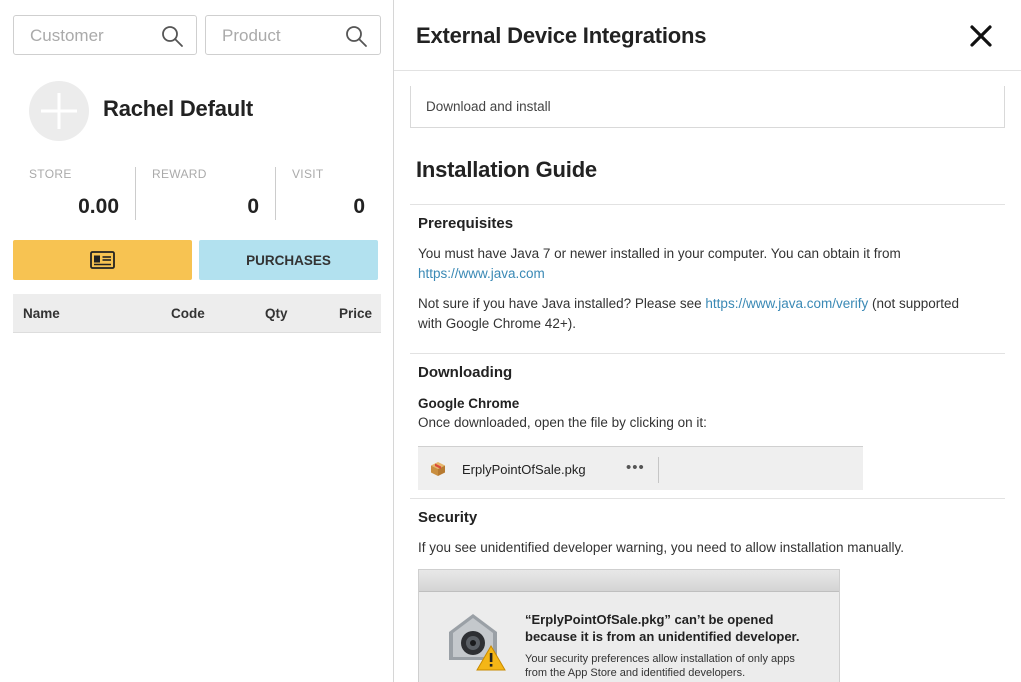 The width and height of the screenshot is (1021, 682). I want to click on package-icon, so click(438, 469).